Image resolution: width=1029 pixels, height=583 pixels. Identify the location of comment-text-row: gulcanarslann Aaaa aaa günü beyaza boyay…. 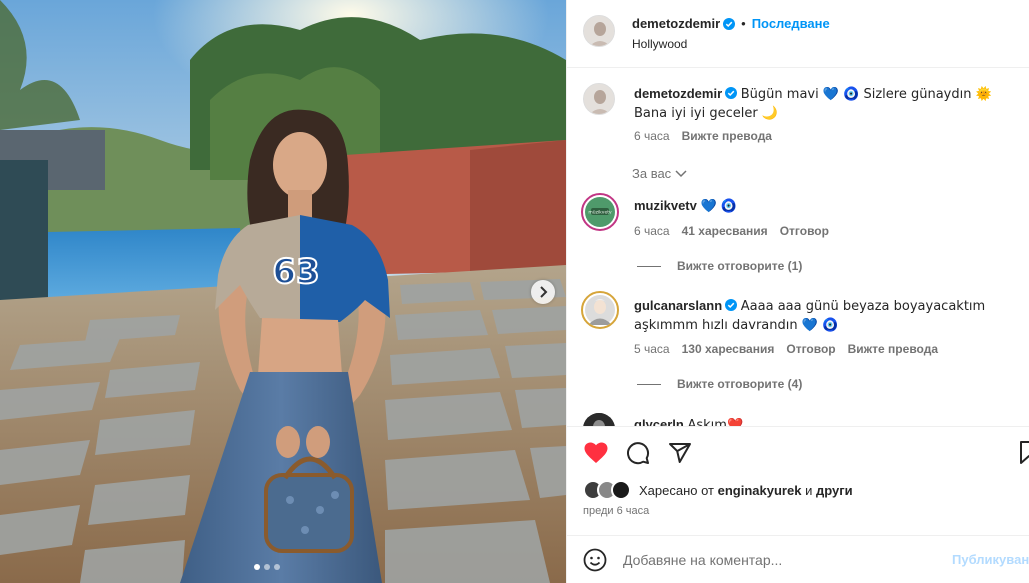
(830, 316).